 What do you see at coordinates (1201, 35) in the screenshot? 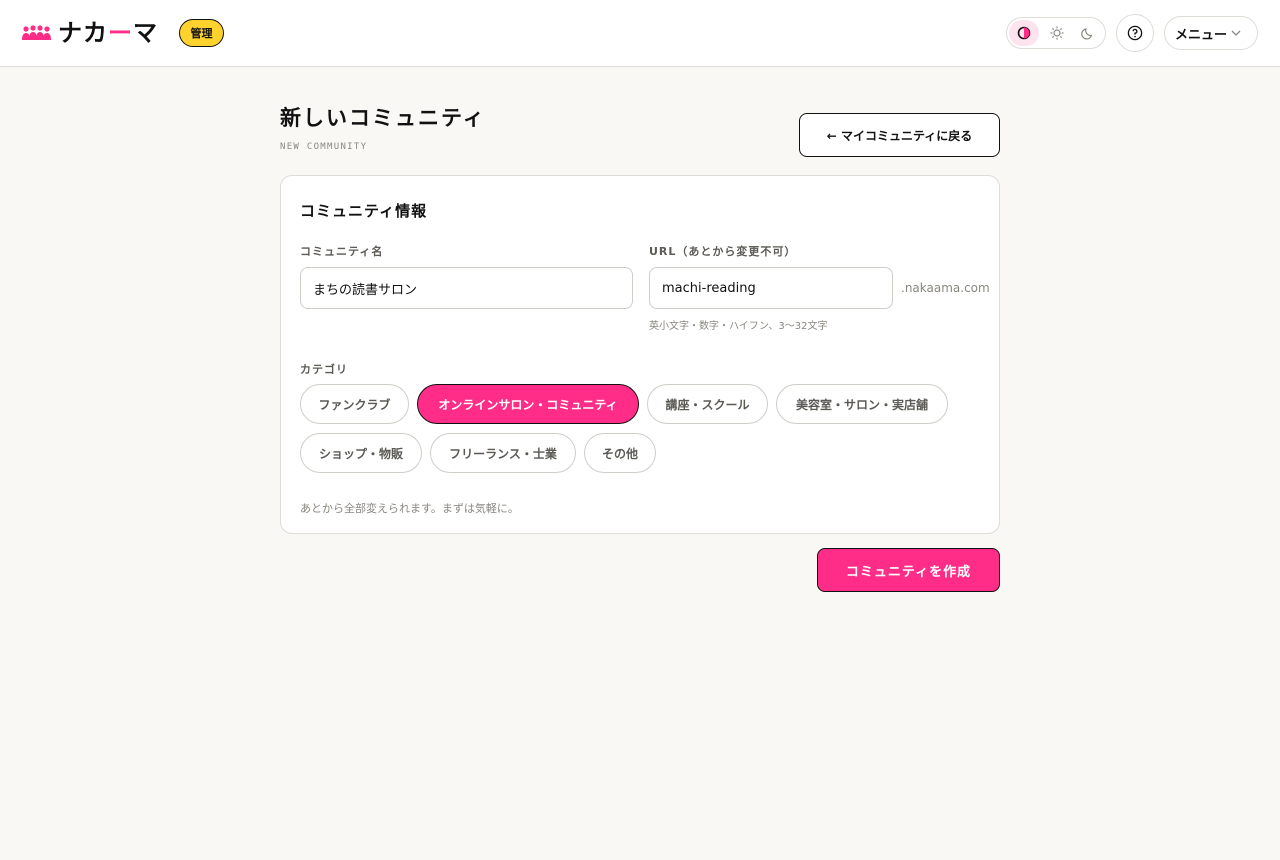
I see `menu-label: メニュー` at bounding box center [1201, 35].